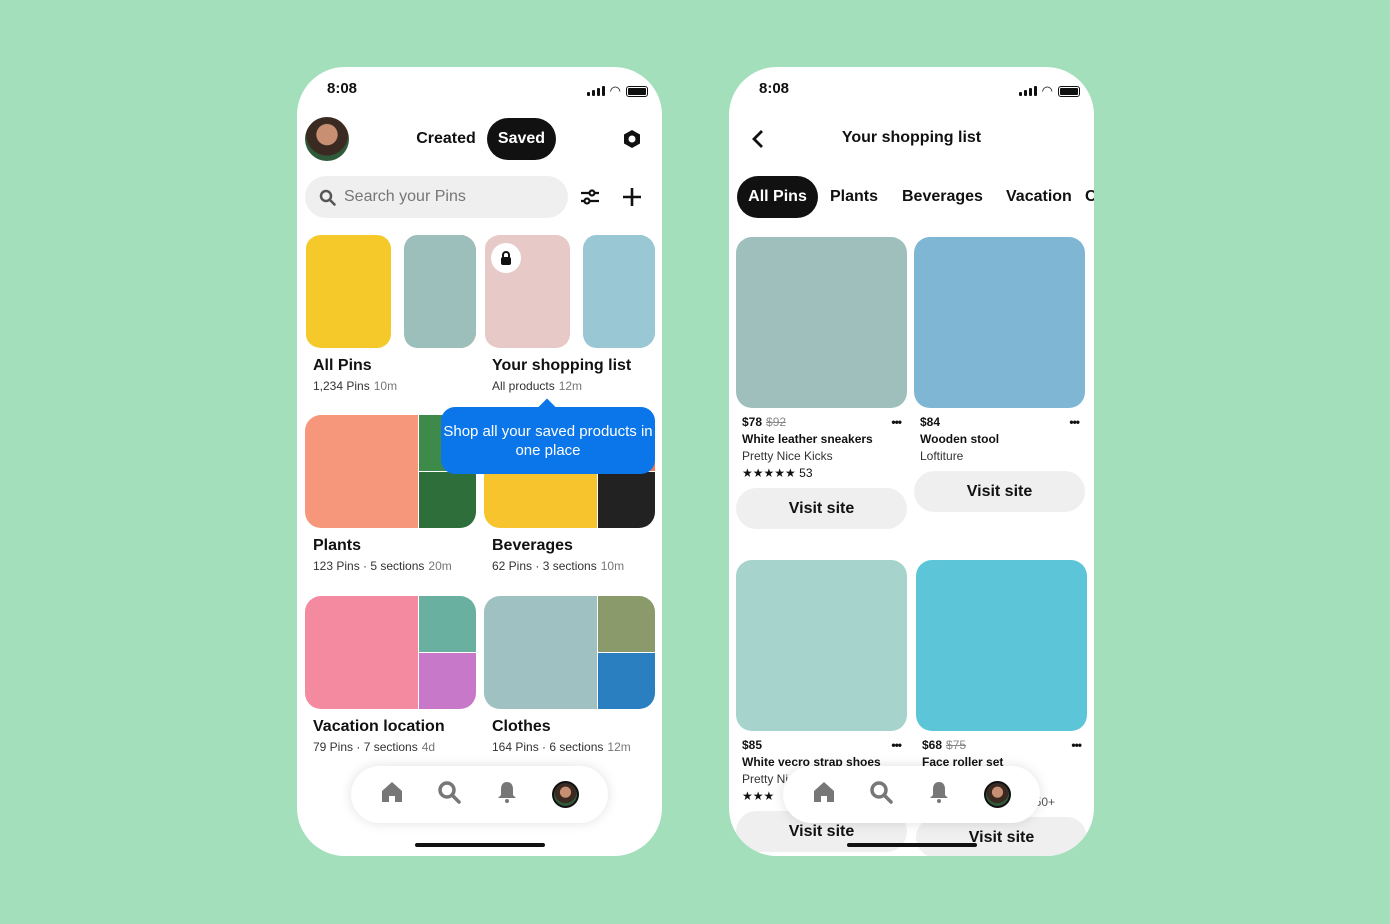  What do you see at coordinates (355, 386) in the screenshot?
I see `board-meta: 1,234 Pins 10m` at bounding box center [355, 386].